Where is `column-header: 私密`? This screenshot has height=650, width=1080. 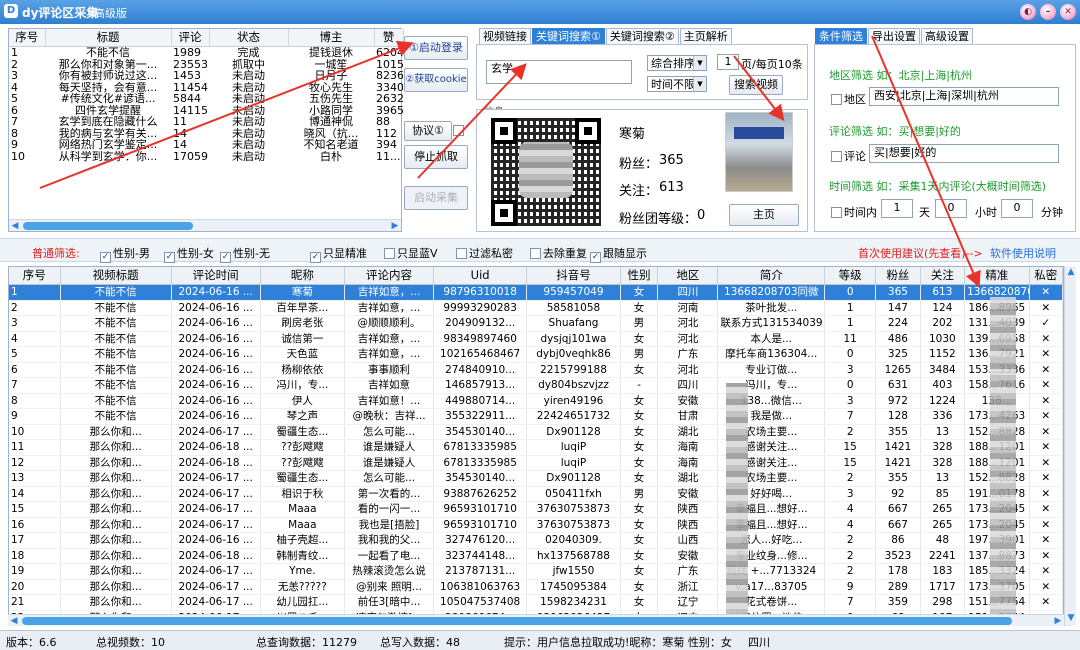 column-header: 私密 is located at coordinates (1046, 276).